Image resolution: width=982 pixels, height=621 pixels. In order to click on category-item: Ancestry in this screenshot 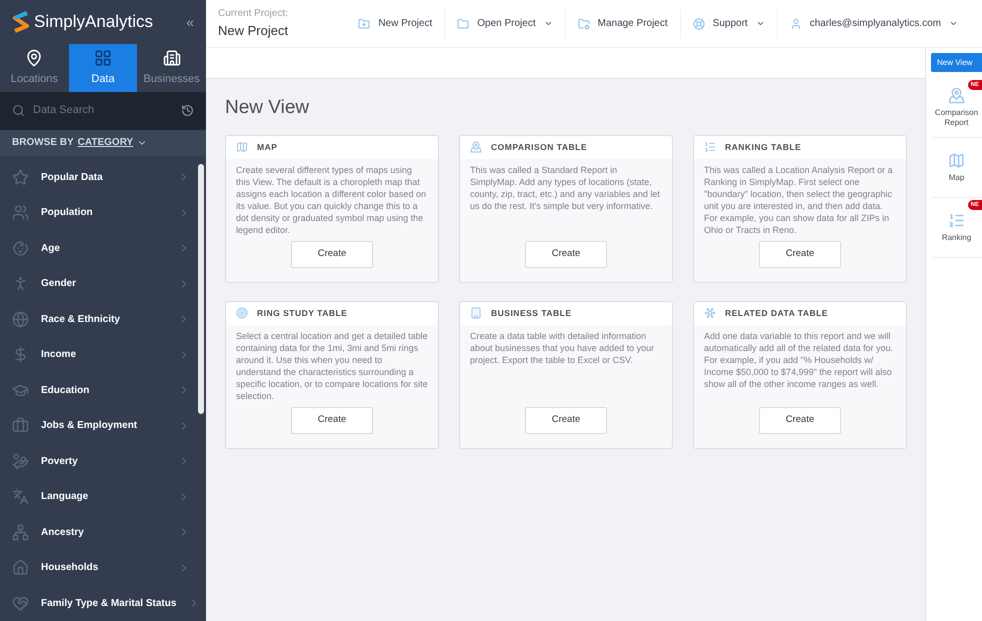, I will do `click(99, 532)`.